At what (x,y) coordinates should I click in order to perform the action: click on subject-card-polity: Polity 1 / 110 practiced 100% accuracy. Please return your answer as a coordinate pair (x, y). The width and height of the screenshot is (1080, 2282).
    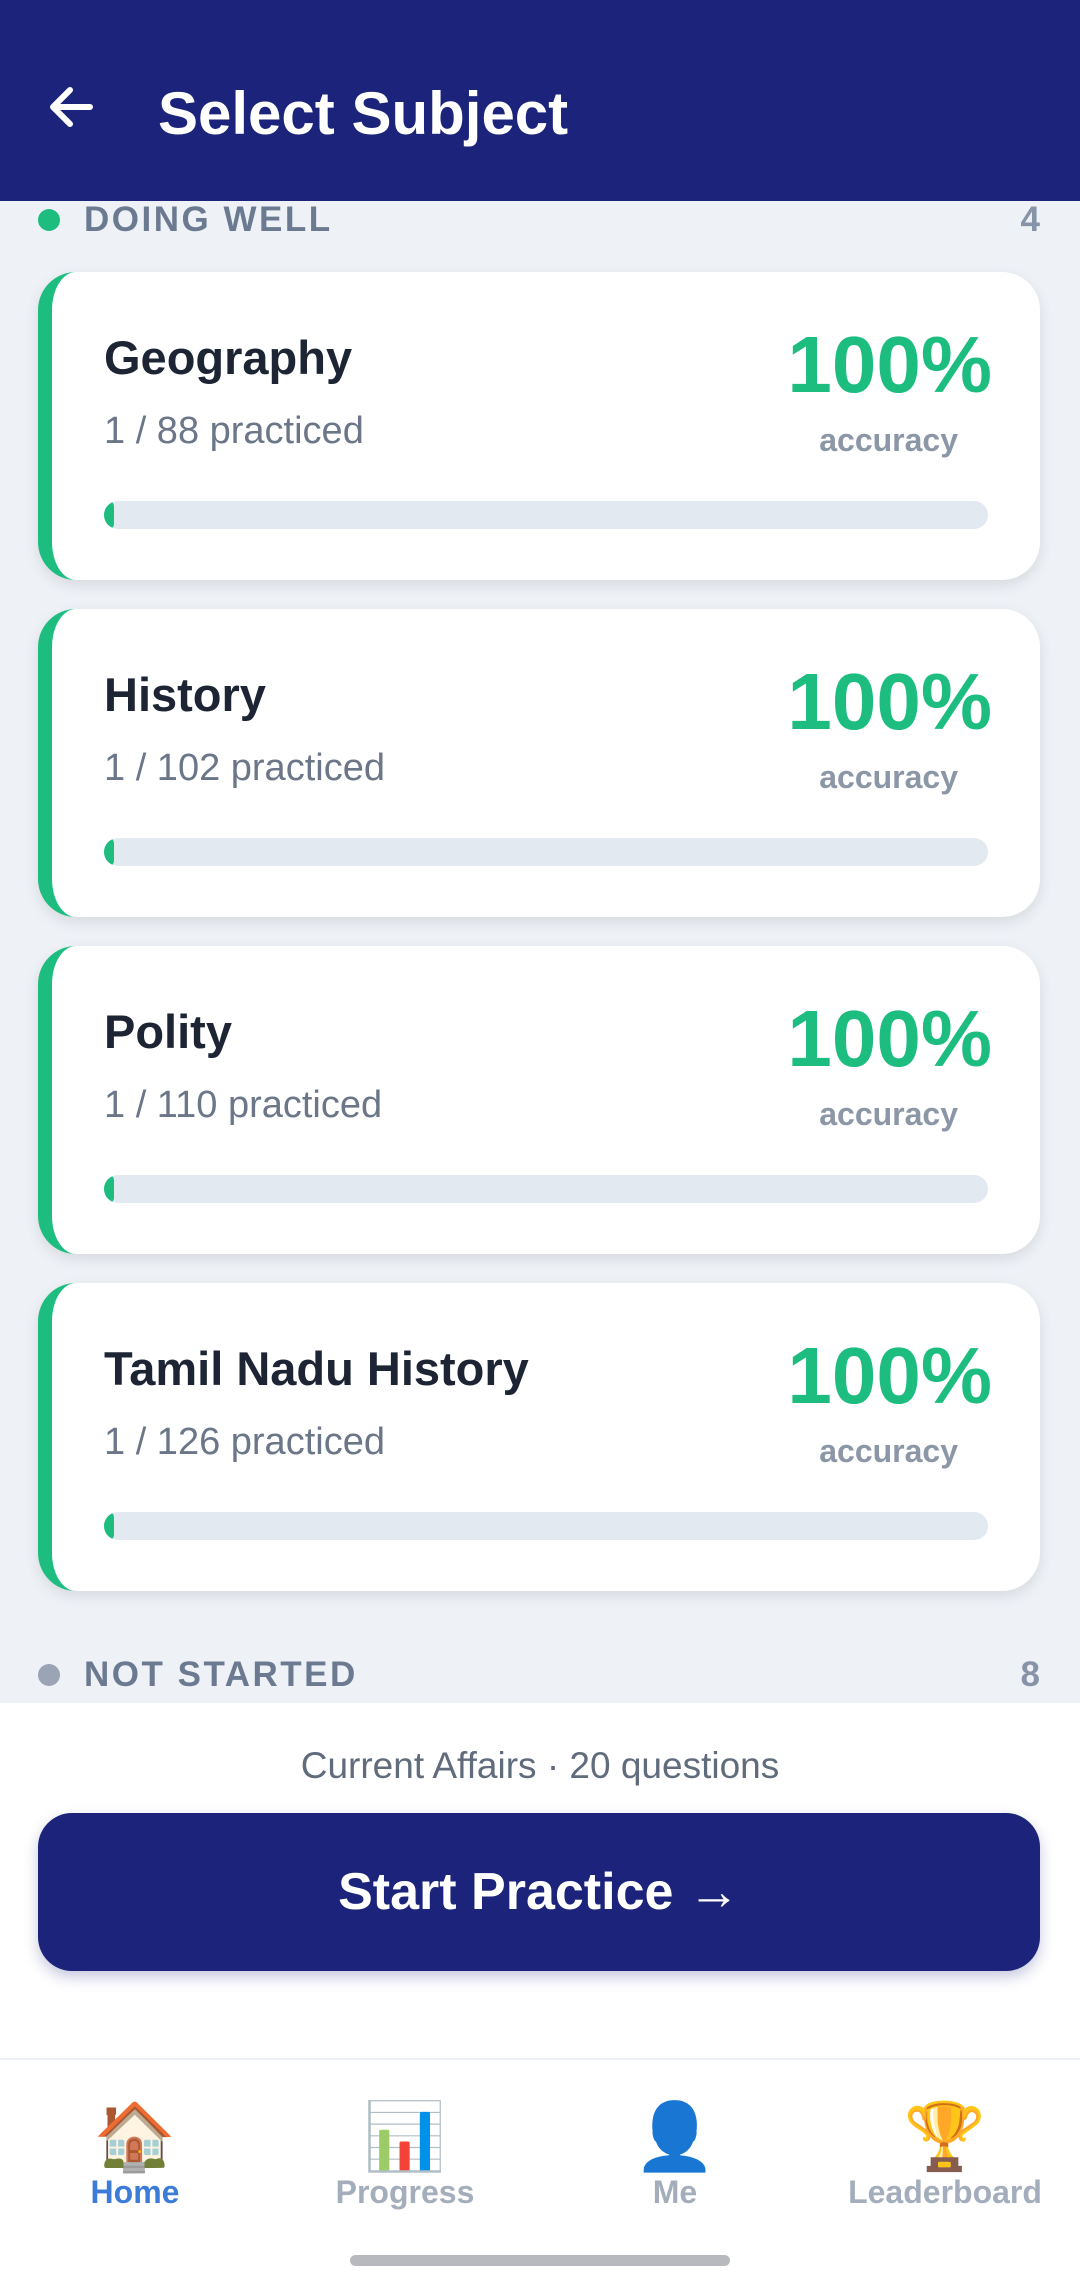
    Looking at the image, I should click on (539, 1100).